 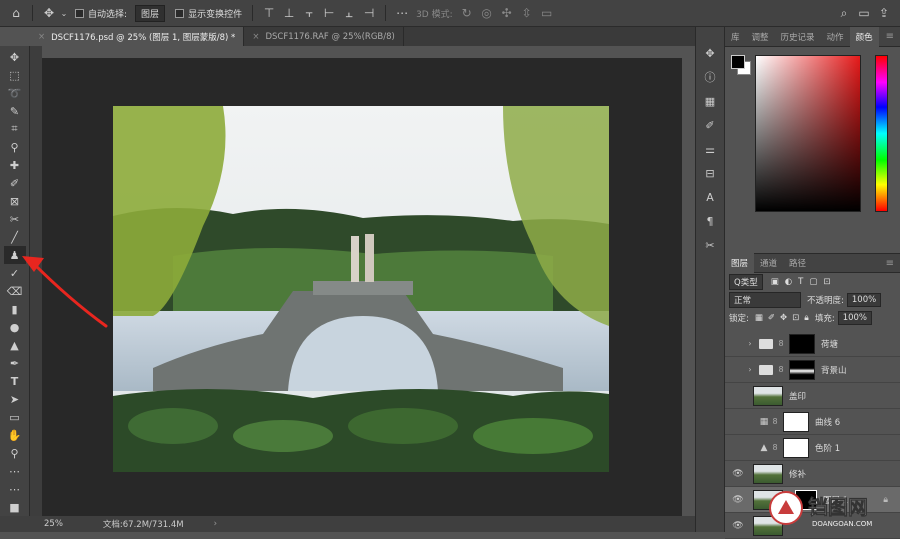 I want to click on tab-layers: 图层, so click(x=740, y=263).